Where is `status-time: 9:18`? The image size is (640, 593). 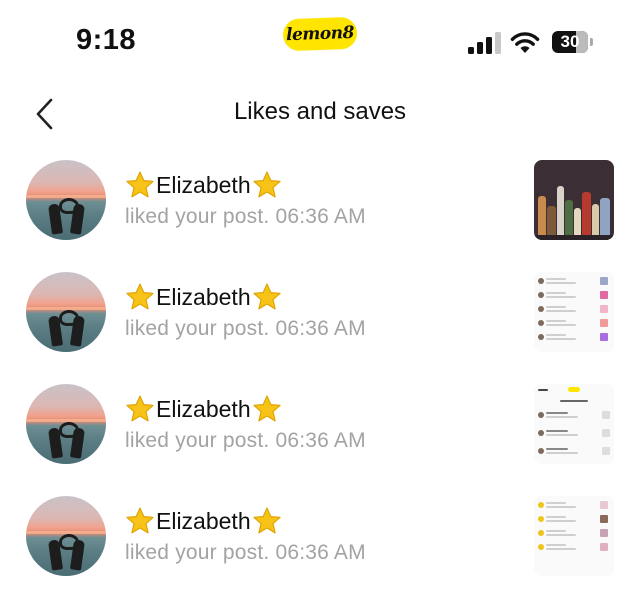
status-time: 9:18 is located at coordinates (106, 40).